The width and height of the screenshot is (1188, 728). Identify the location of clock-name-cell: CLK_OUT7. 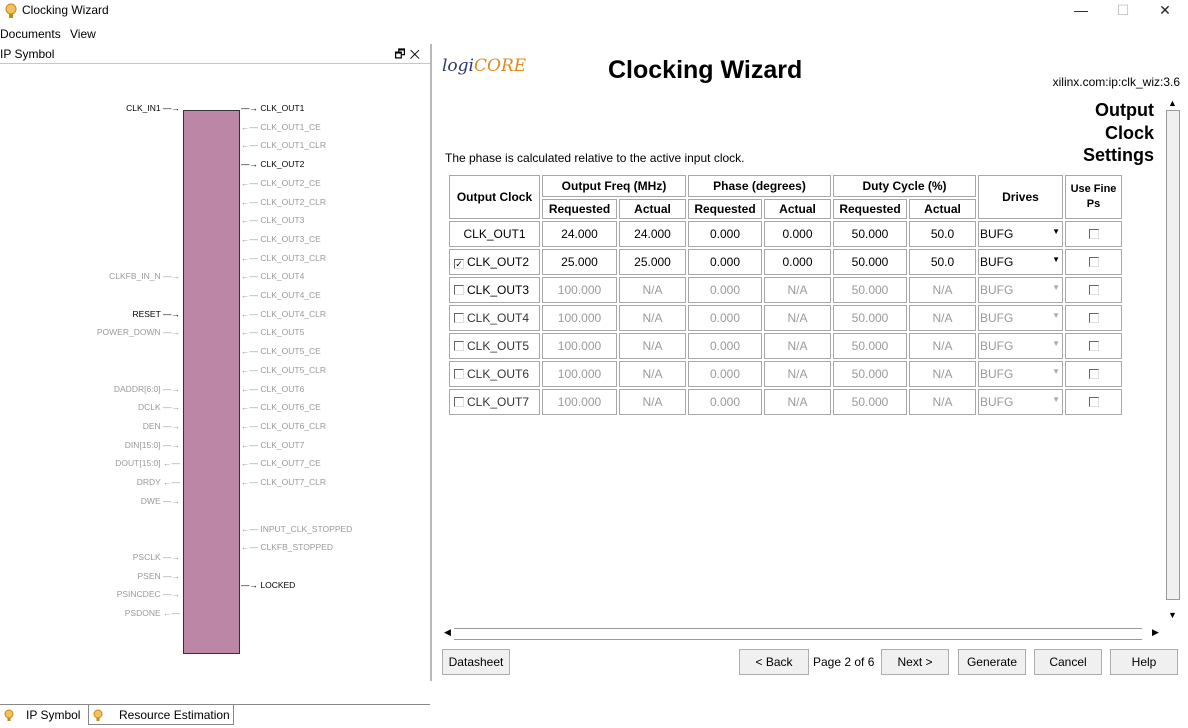
(494, 402).